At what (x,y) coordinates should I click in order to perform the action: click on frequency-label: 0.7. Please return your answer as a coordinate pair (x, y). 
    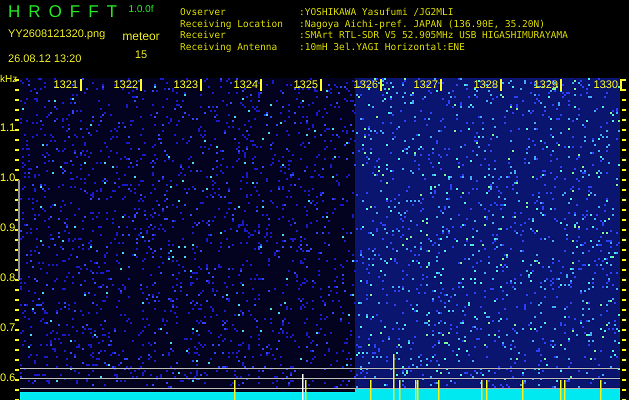
    Looking at the image, I should click on (8, 328).